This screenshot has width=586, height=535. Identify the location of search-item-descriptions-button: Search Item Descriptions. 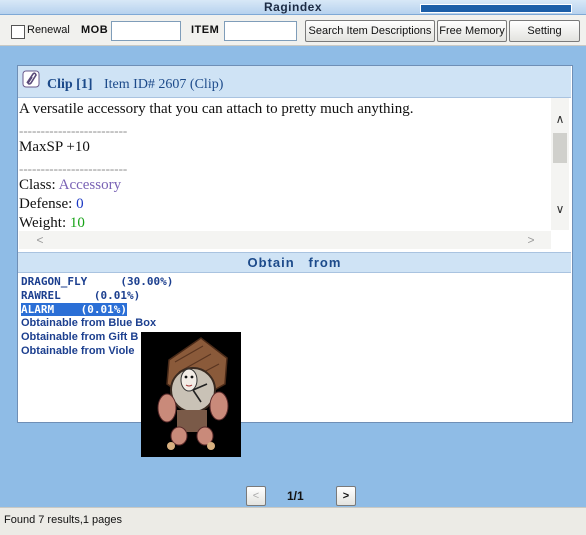
(370, 31).